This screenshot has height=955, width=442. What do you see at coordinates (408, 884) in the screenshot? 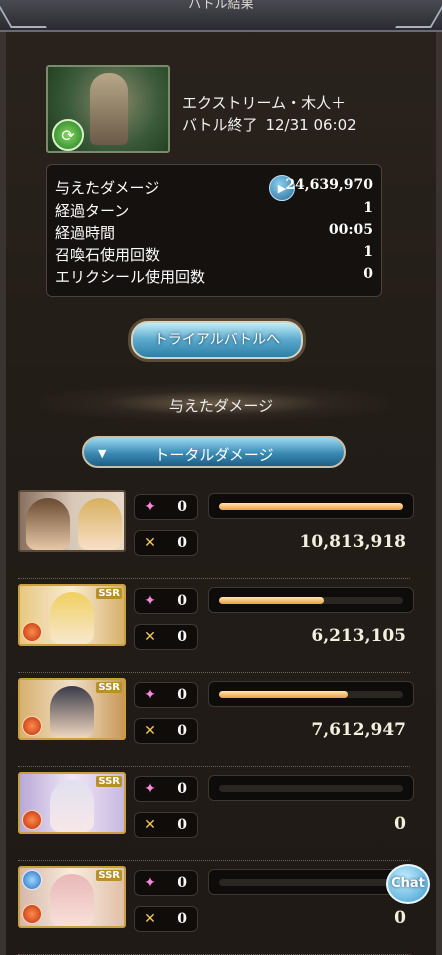
I see `chat-button: Chat` at bounding box center [408, 884].